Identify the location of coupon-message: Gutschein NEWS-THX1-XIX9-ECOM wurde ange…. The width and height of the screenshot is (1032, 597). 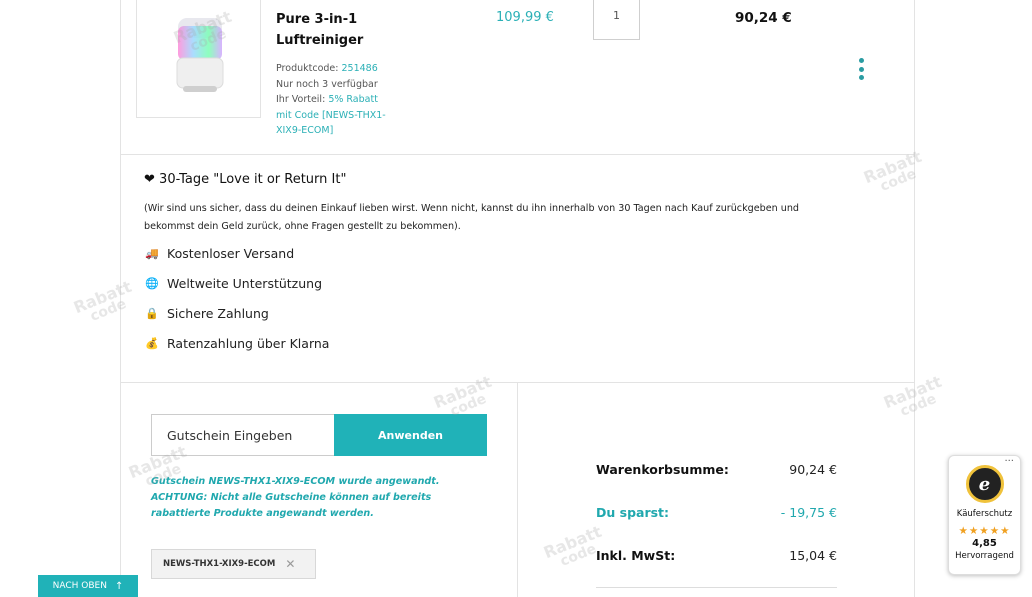
(316, 498).